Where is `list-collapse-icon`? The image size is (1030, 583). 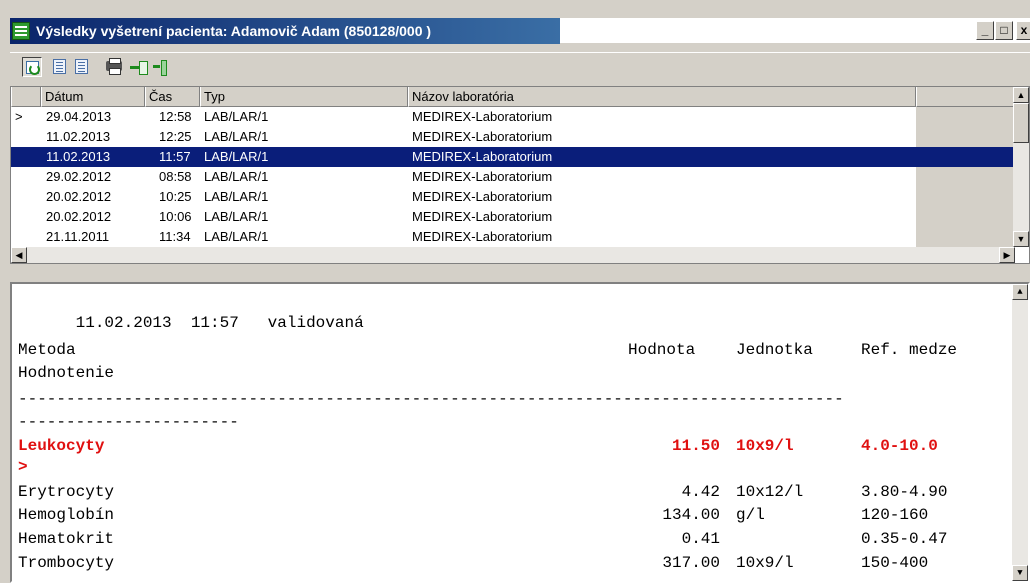
list-collapse-icon is located at coordinates (81, 66).